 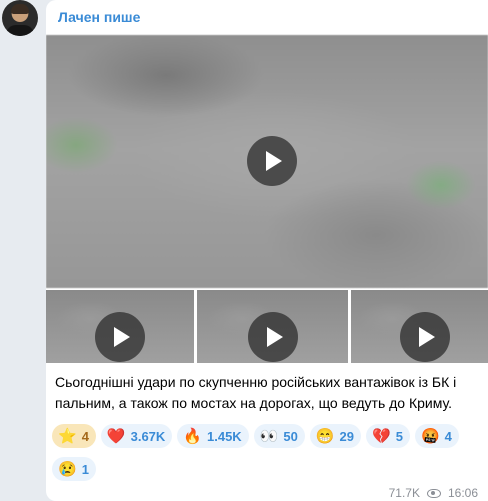 I want to click on reaction-heart: ❤️ 3.67K, so click(x=136, y=436).